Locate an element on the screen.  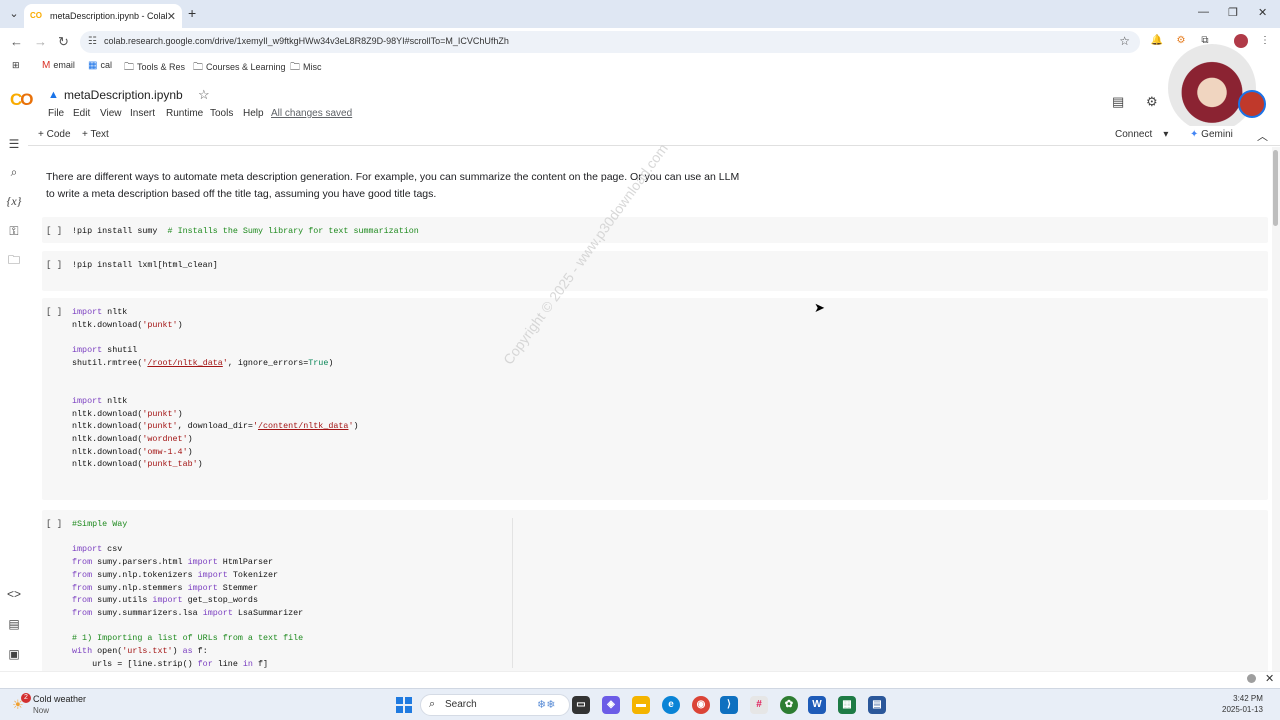
menu-edit: Edit is located at coordinates (81, 113).